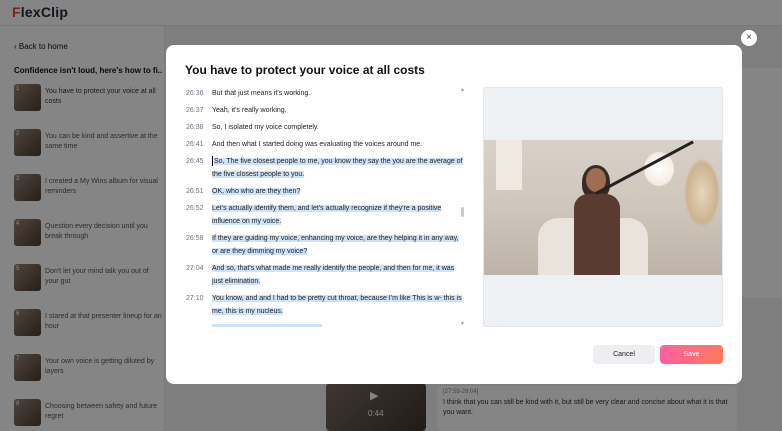  Describe the element at coordinates (702, 193) in the screenshot. I see `plant-image-detail` at that location.